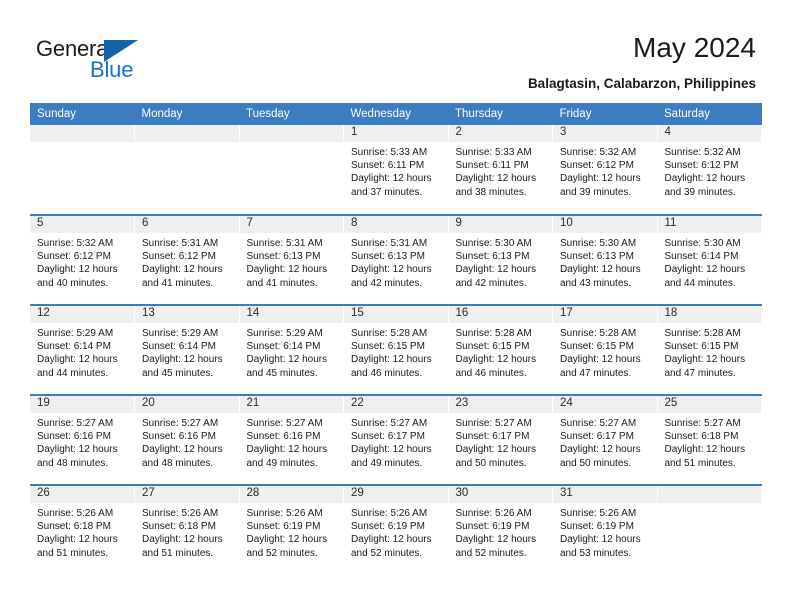  What do you see at coordinates (605, 404) in the screenshot?
I see `day-number: 24` at bounding box center [605, 404].